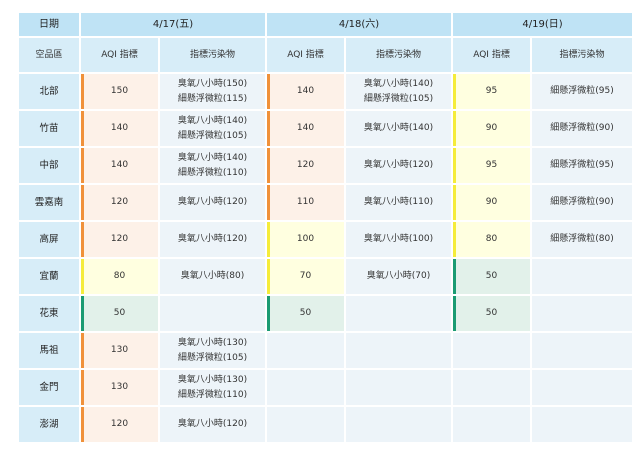 The height and width of the screenshot is (451, 640). Describe the element at coordinates (49, 91) in the screenshot. I see `region-name: 北部` at that location.